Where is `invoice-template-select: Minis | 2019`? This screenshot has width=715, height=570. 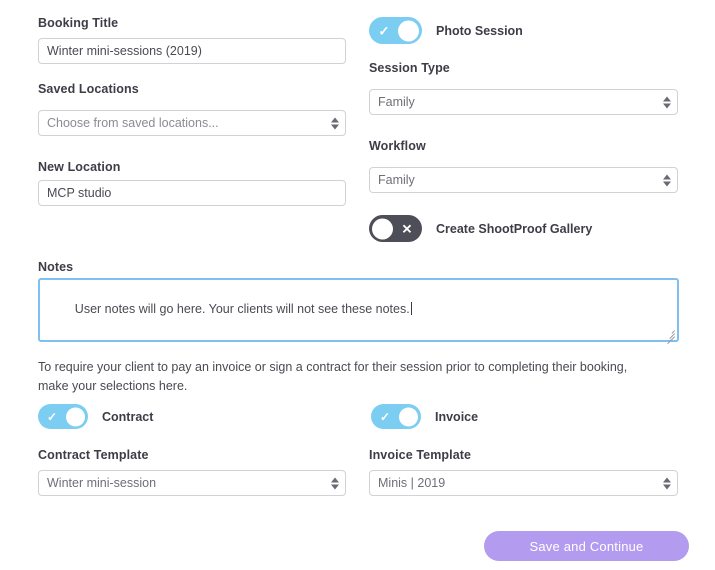 invoice-template-select: Minis | 2019 is located at coordinates (523, 483).